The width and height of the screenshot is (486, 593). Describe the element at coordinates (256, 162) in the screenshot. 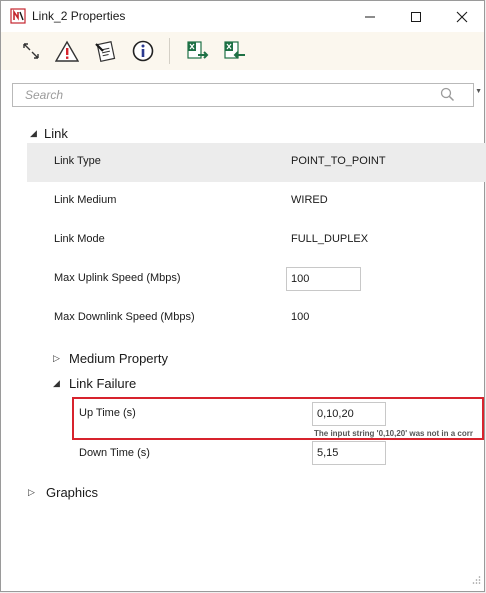

I see `property-row-link-type: Link Type POINT_TO_POINT` at that location.